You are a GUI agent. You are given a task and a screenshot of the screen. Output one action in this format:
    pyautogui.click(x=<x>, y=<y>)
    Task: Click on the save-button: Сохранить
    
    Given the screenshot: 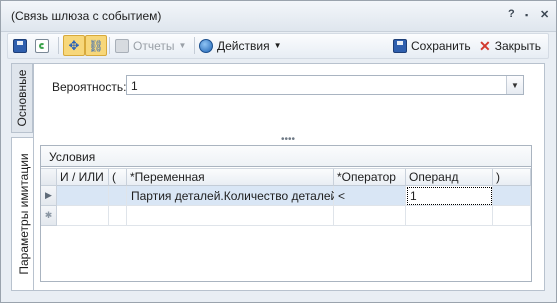 What is the action you would take?
    pyautogui.click(x=432, y=45)
    